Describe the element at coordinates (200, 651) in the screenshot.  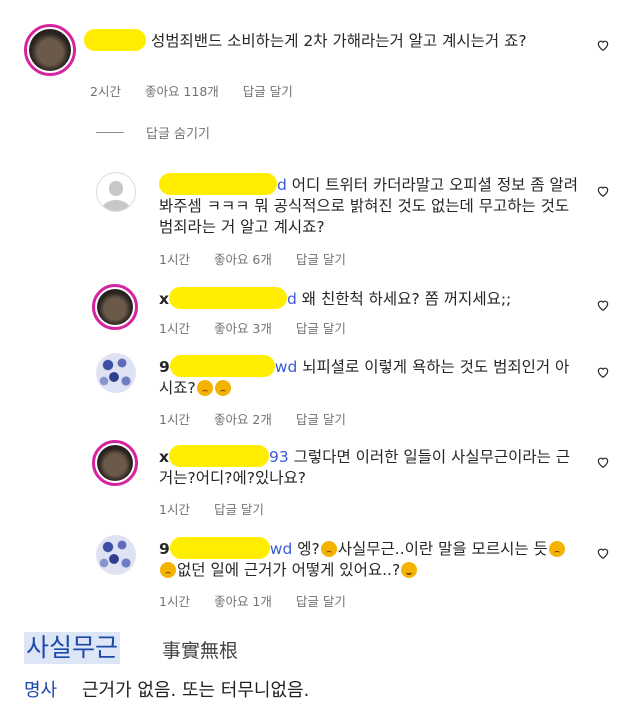
I see `dictionary-hanja: 事實無根` at that location.